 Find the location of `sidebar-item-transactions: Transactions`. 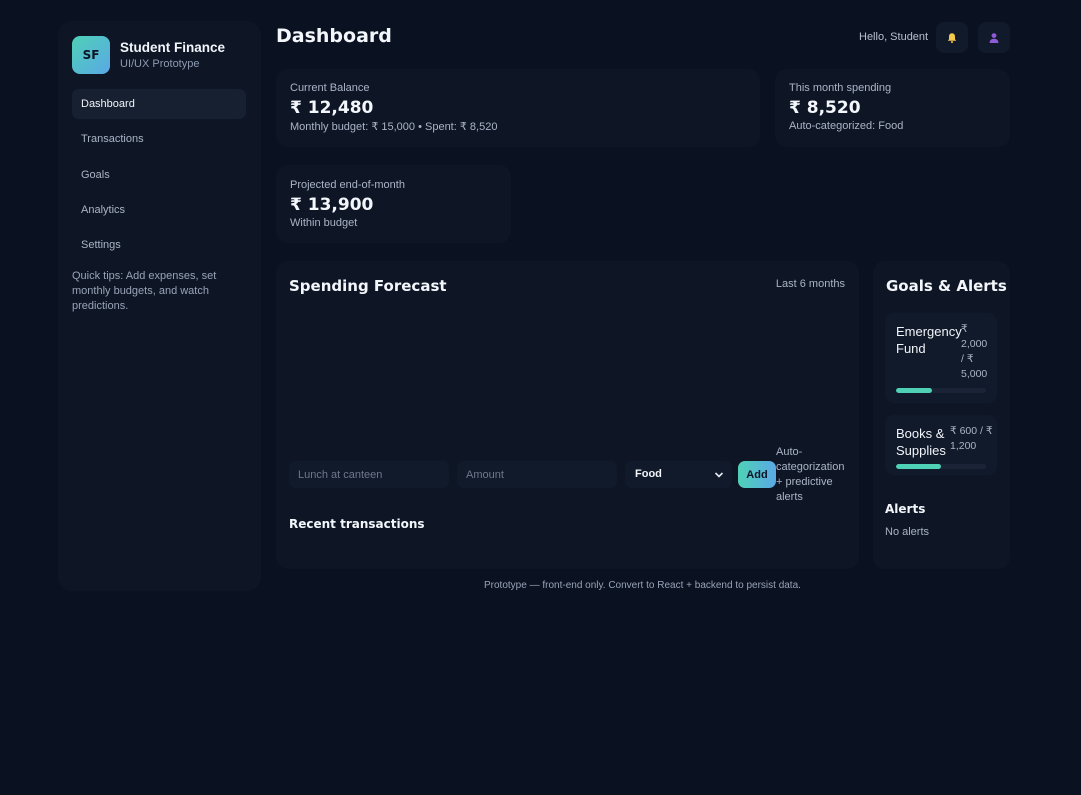

sidebar-item-transactions: Transactions is located at coordinates (159, 139).